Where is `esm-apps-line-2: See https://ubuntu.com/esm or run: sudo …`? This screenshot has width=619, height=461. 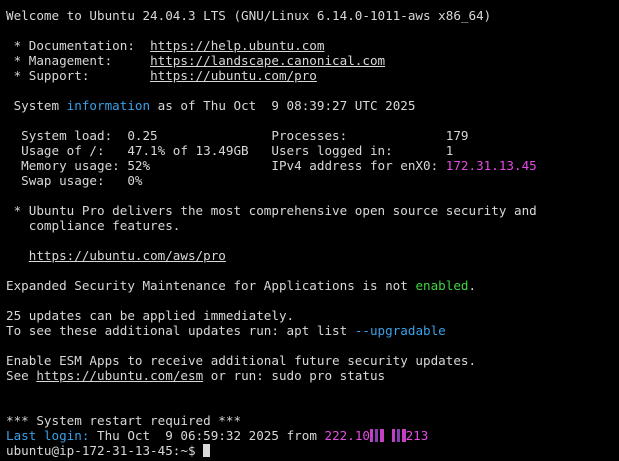 esm-apps-line-2: See https://ubuntu.com/esm or run: sudo … is located at coordinates (312, 375).